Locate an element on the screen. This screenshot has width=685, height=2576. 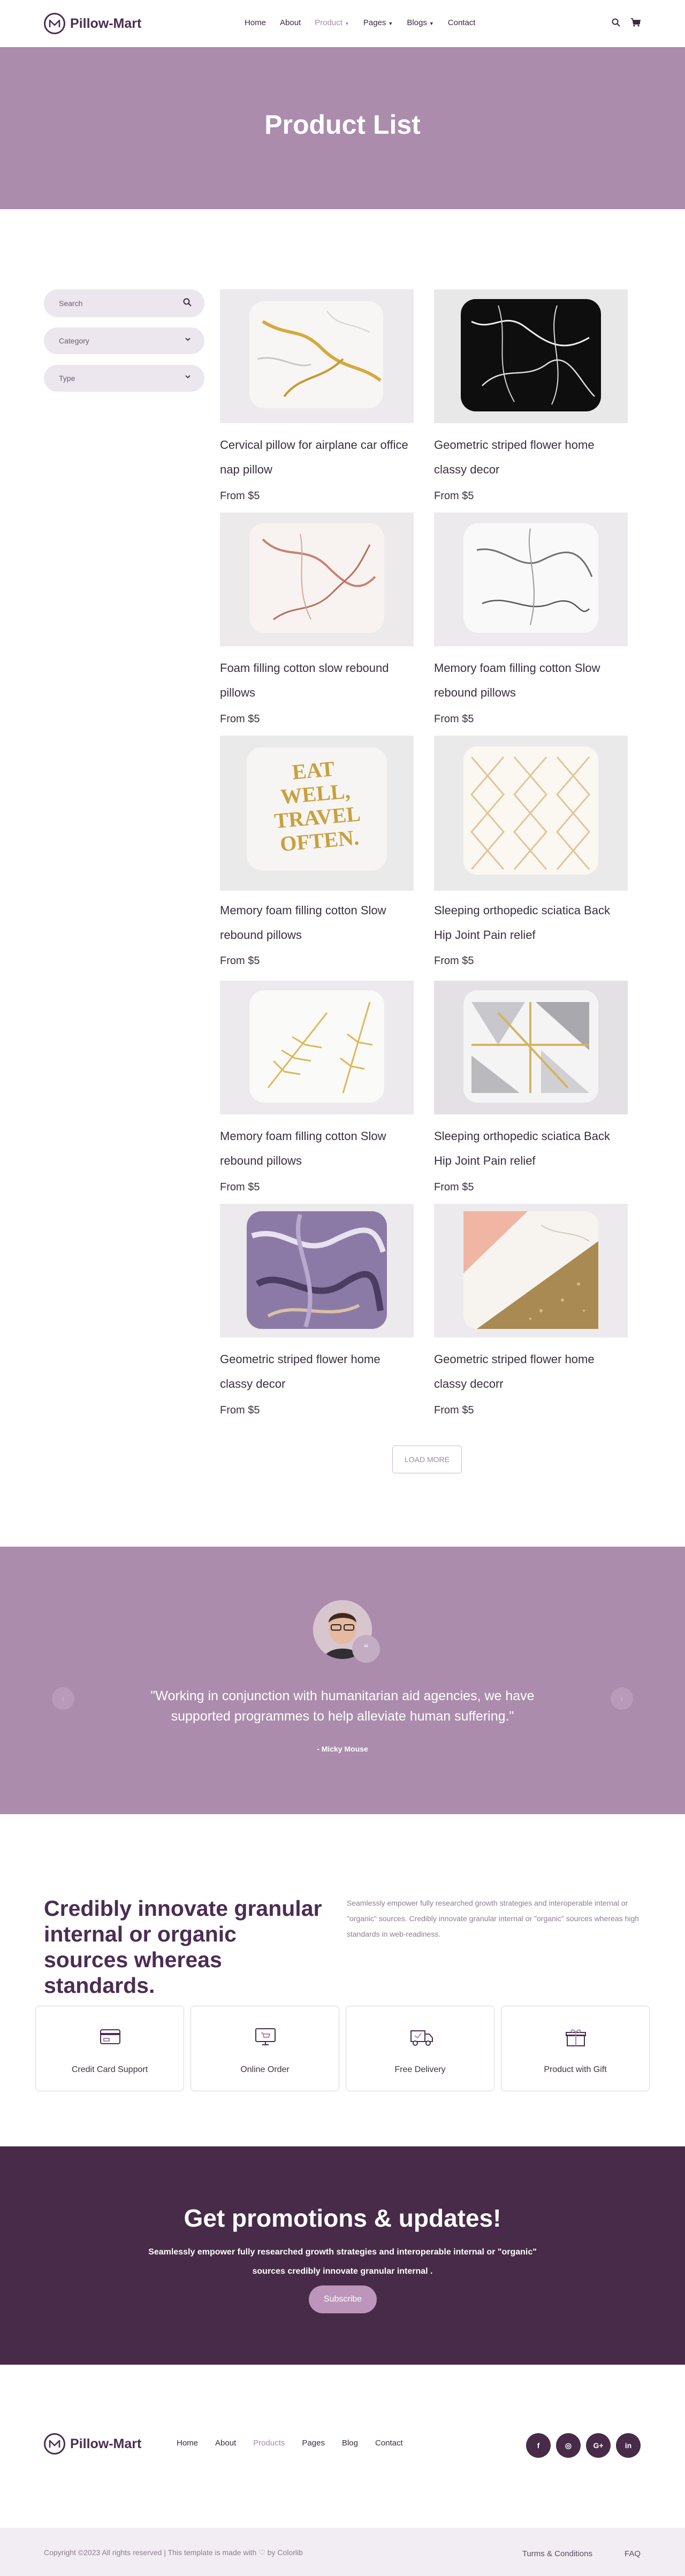
cart-icon is located at coordinates (636, 23).